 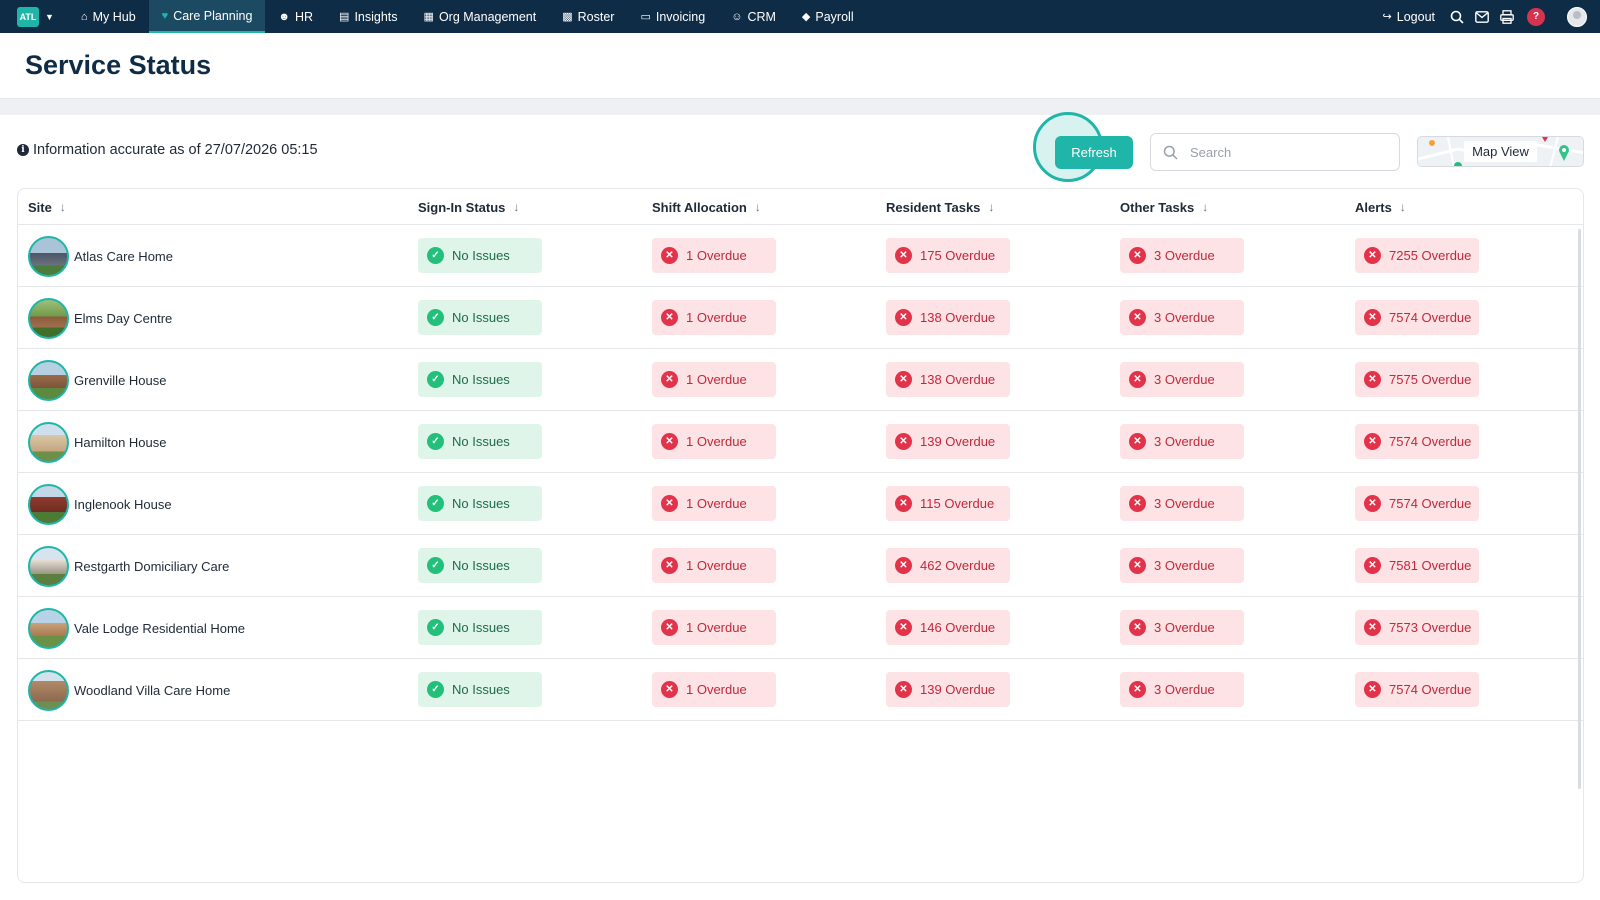 What do you see at coordinates (1417, 627) in the screenshot?
I see `alerts-badge: ✕ 7573 Overdue` at bounding box center [1417, 627].